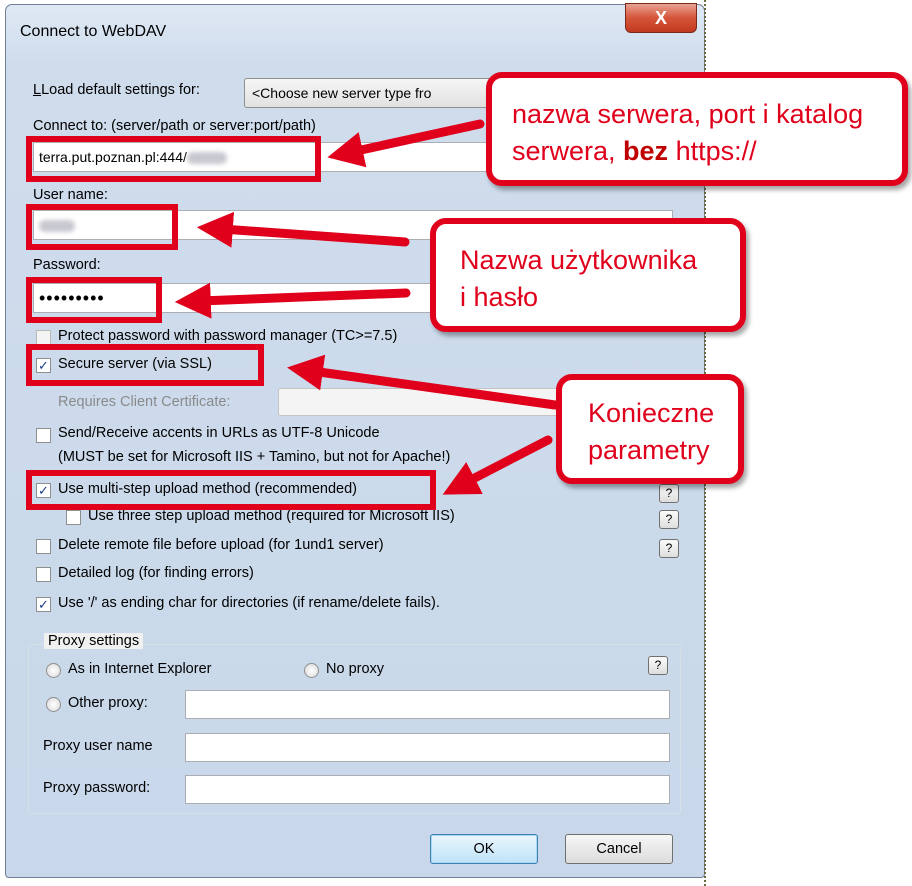 The height and width of the screenshot is (886, 912). I want to click on callout-server-line2-post: https://, so click(712, 151).